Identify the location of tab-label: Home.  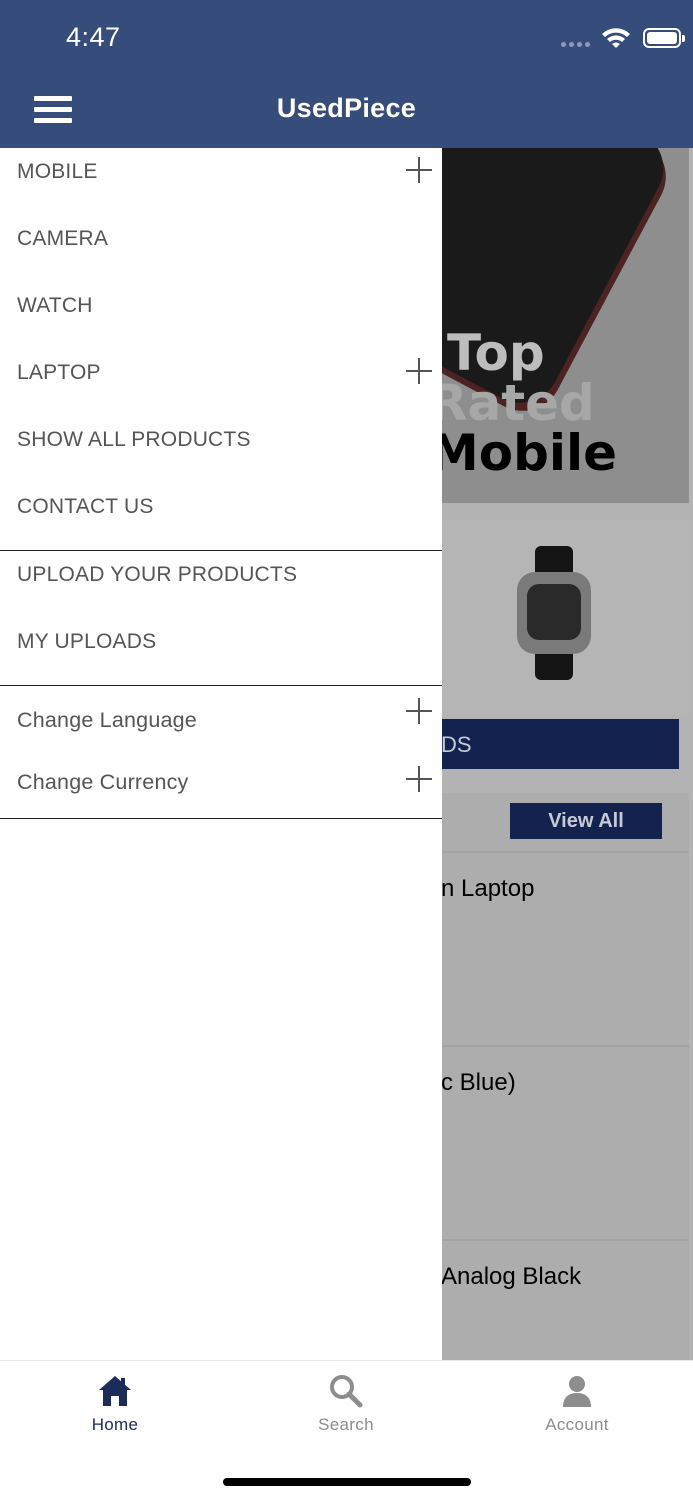
(115, 1424).